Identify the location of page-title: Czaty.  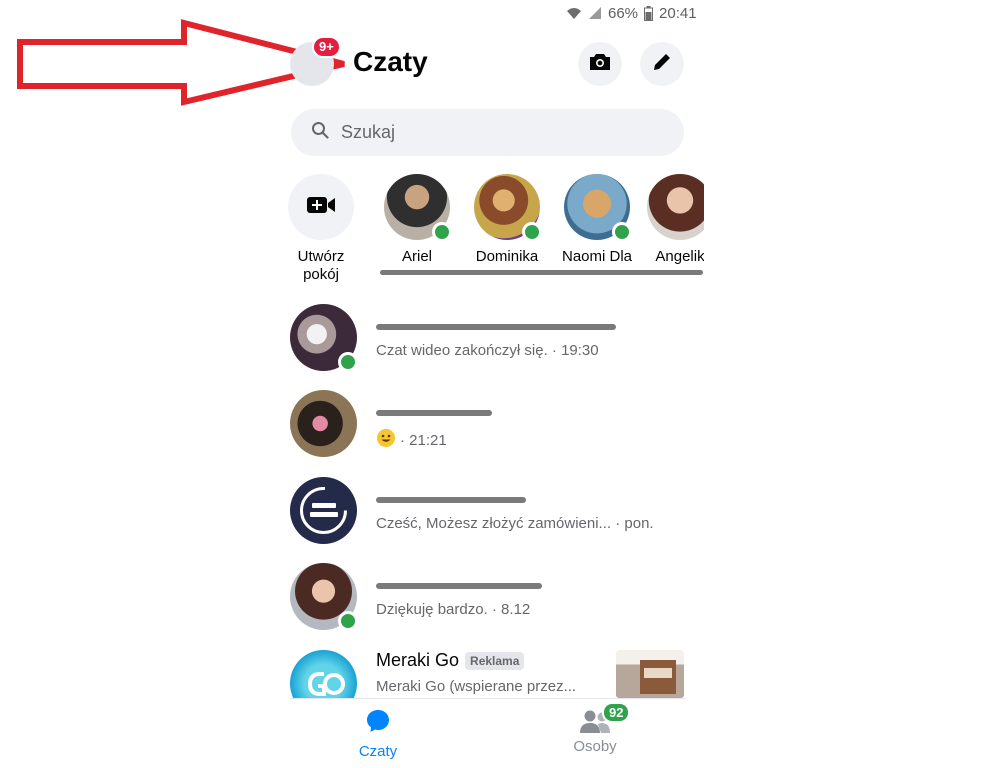
(390, 61).